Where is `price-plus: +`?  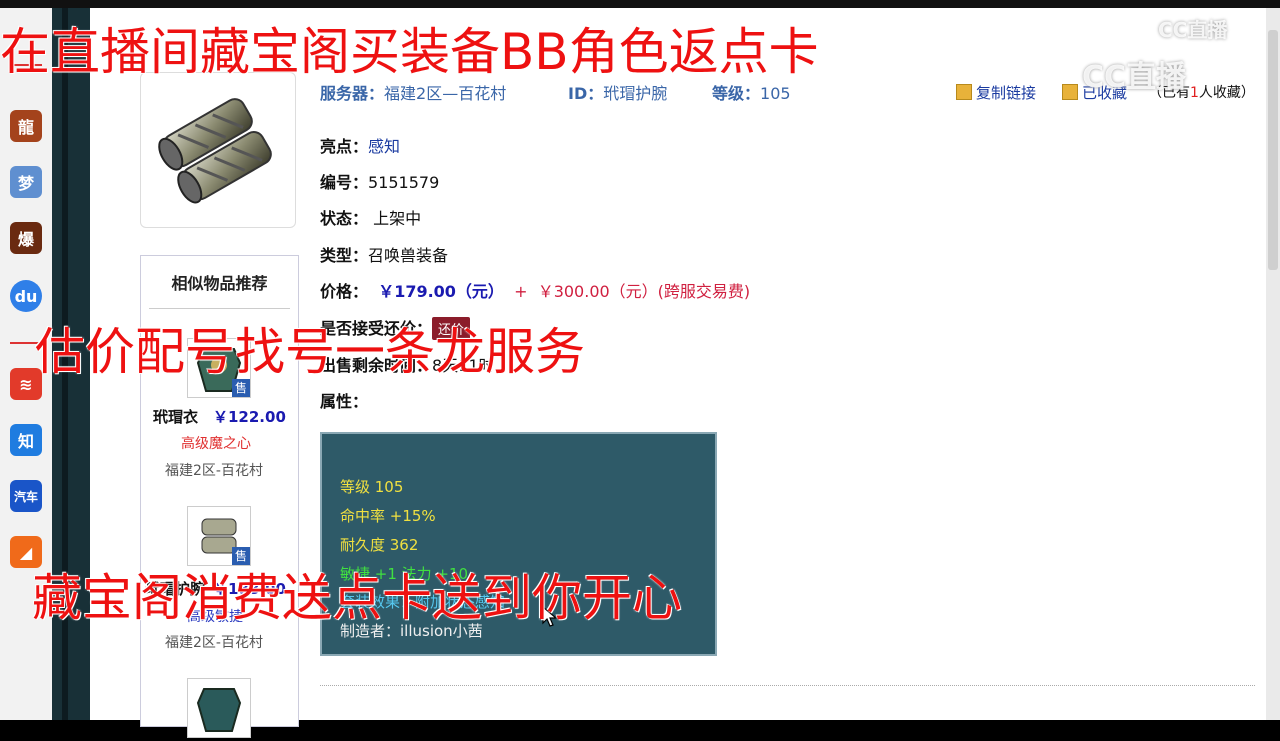 price-plus: + is located at coordinates (521, 291).